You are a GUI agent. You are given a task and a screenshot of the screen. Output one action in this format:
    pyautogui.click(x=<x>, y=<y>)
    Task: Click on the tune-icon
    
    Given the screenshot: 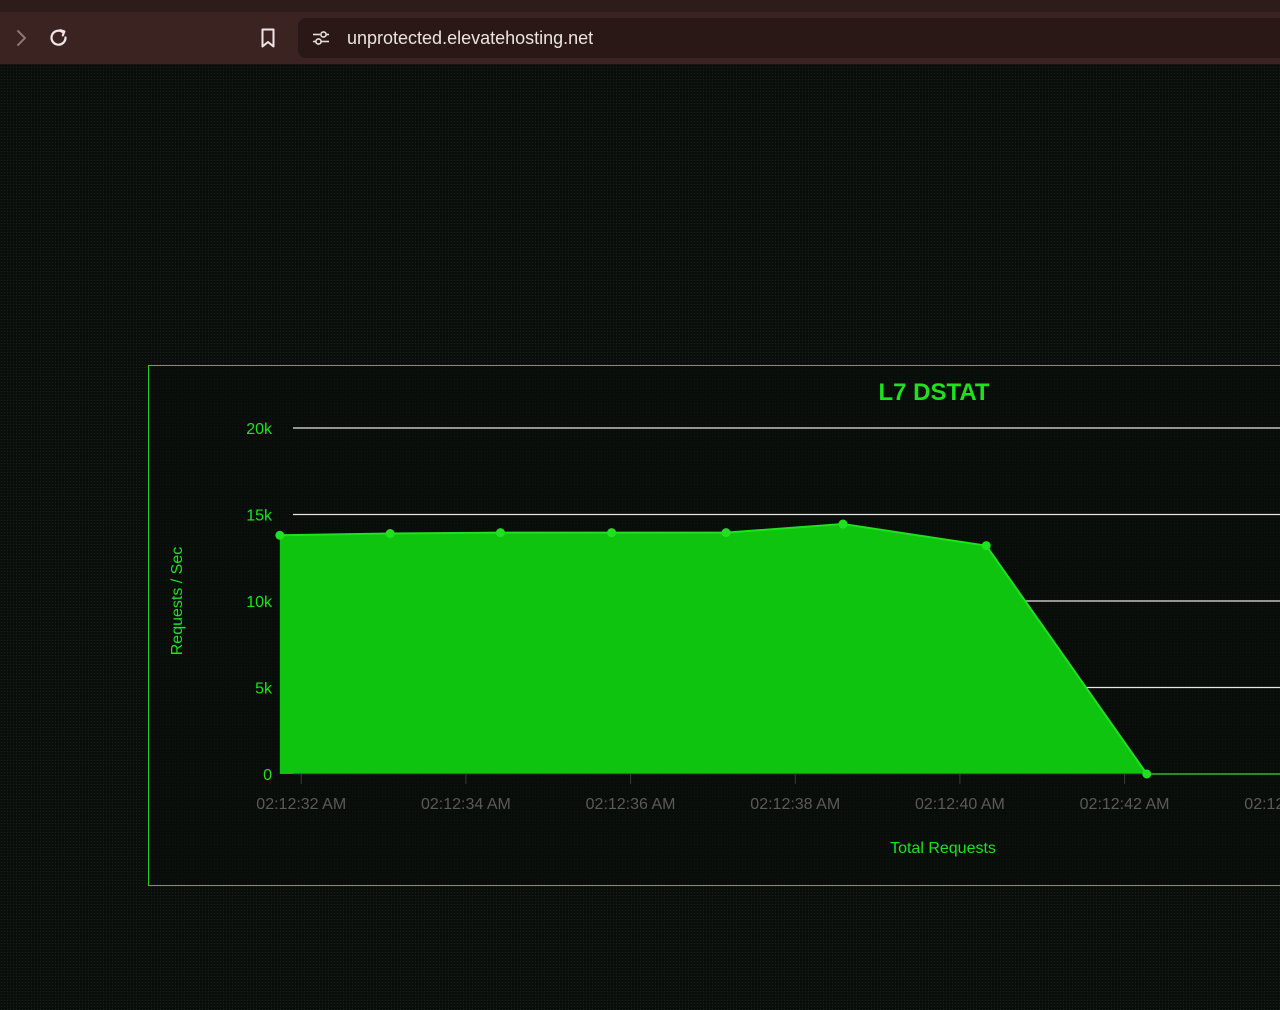 What is the action you would take?
    pyautogui.click(x=321, y=38)
    